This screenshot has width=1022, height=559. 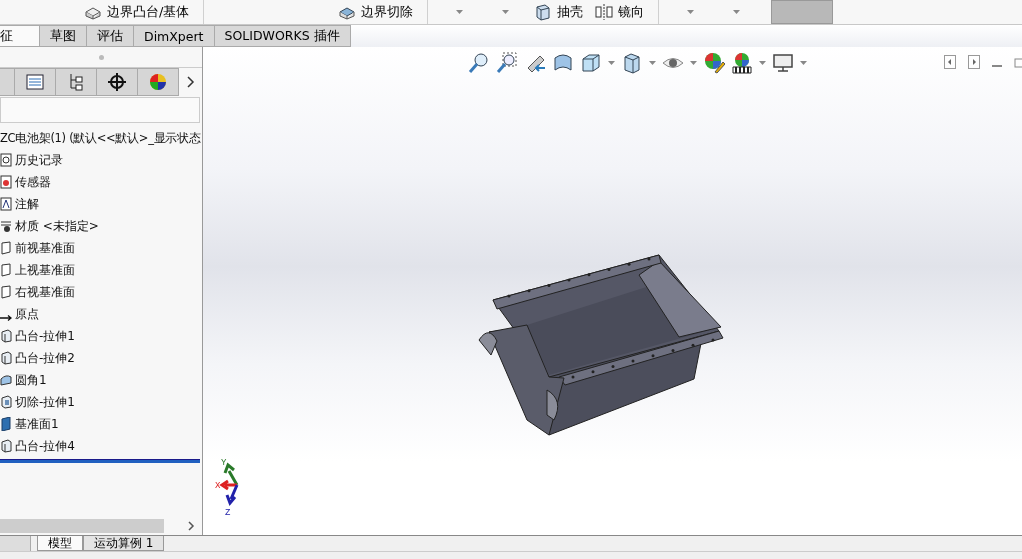 I want to click on x-axis-arrow, so click(x=229, y=485).